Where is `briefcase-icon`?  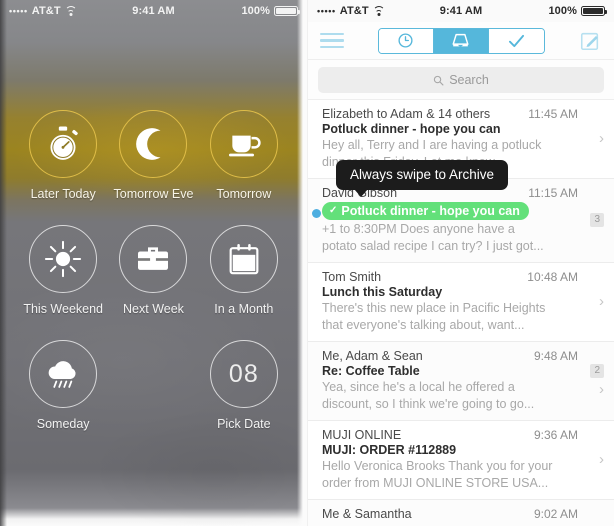
briefcase-icon is located at coordinates (153, 258).